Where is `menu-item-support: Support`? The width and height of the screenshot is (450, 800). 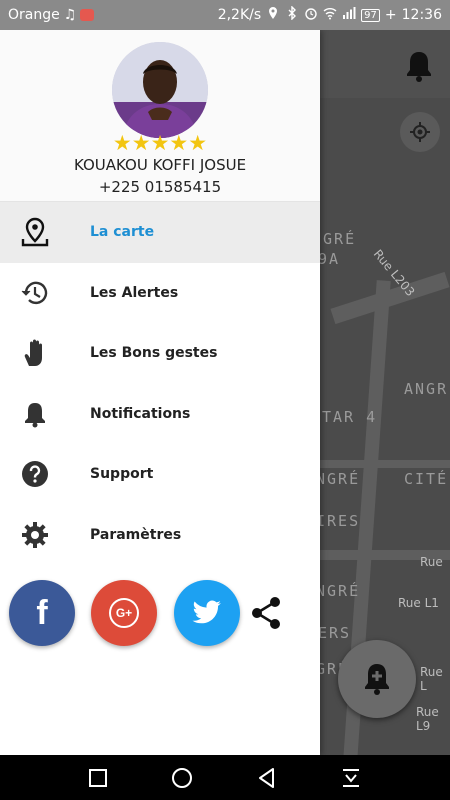 menu-item-support: Support is located at coordinates (160, 474).